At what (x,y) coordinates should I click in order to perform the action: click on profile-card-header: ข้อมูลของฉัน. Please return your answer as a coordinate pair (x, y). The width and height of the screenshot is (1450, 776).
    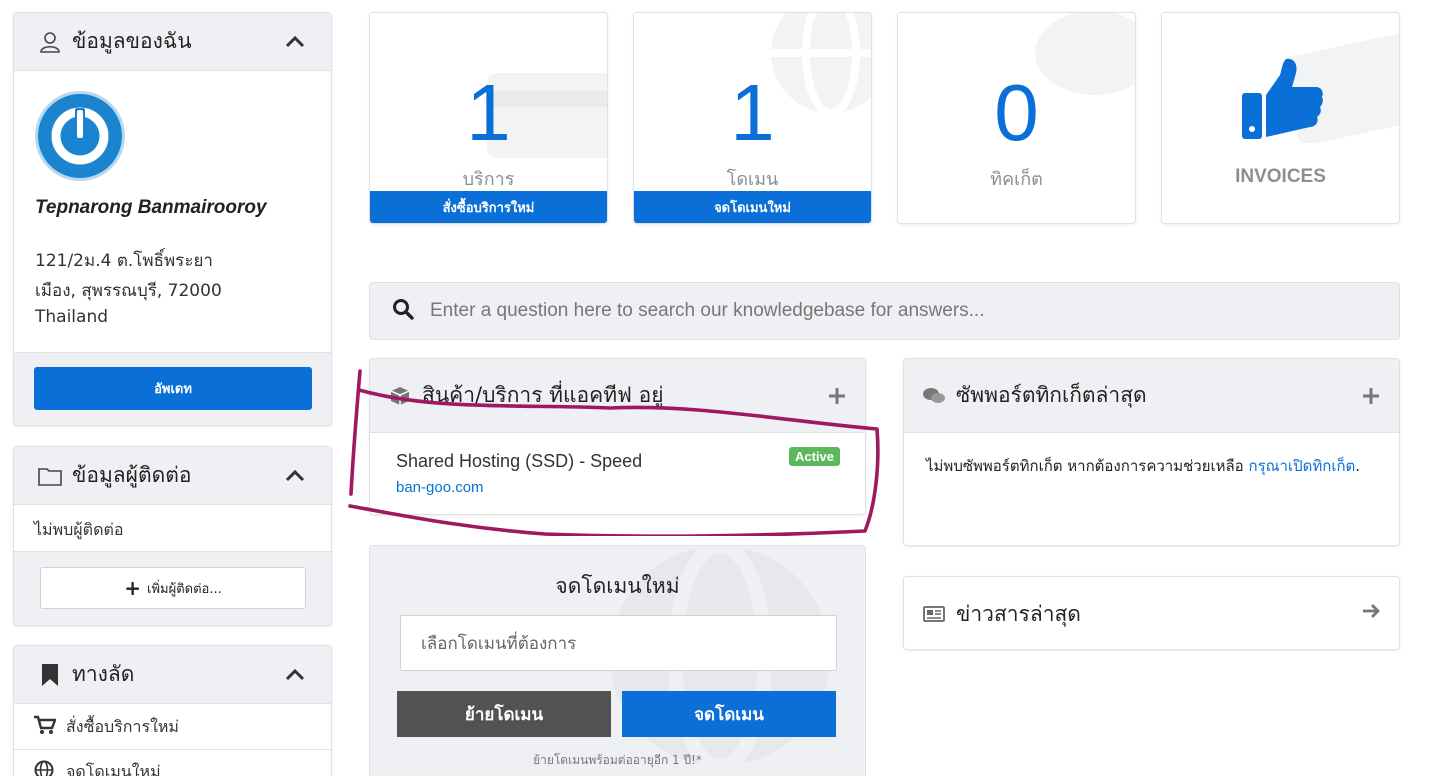
    Looking at the image, I should click on (172, 42).